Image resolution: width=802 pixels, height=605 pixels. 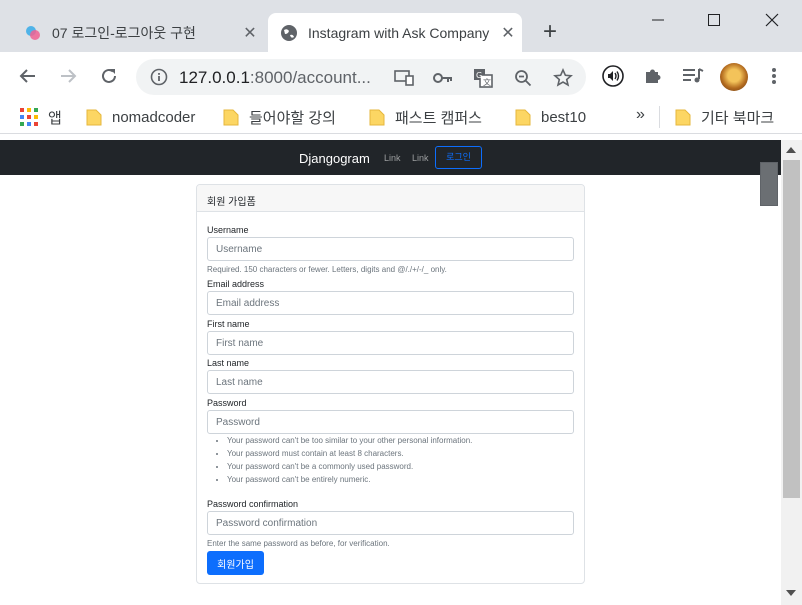 What do you see at coordinates (653, 76) in the screenshot?
I see `extensions-puzzle-icon` at bounding box center [653, 76].